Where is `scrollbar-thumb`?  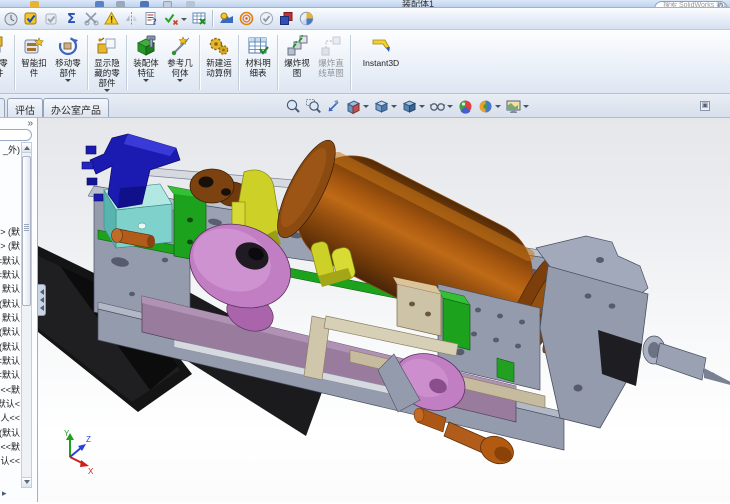 scrollbar-thumb is located at coordinates (26, 231).